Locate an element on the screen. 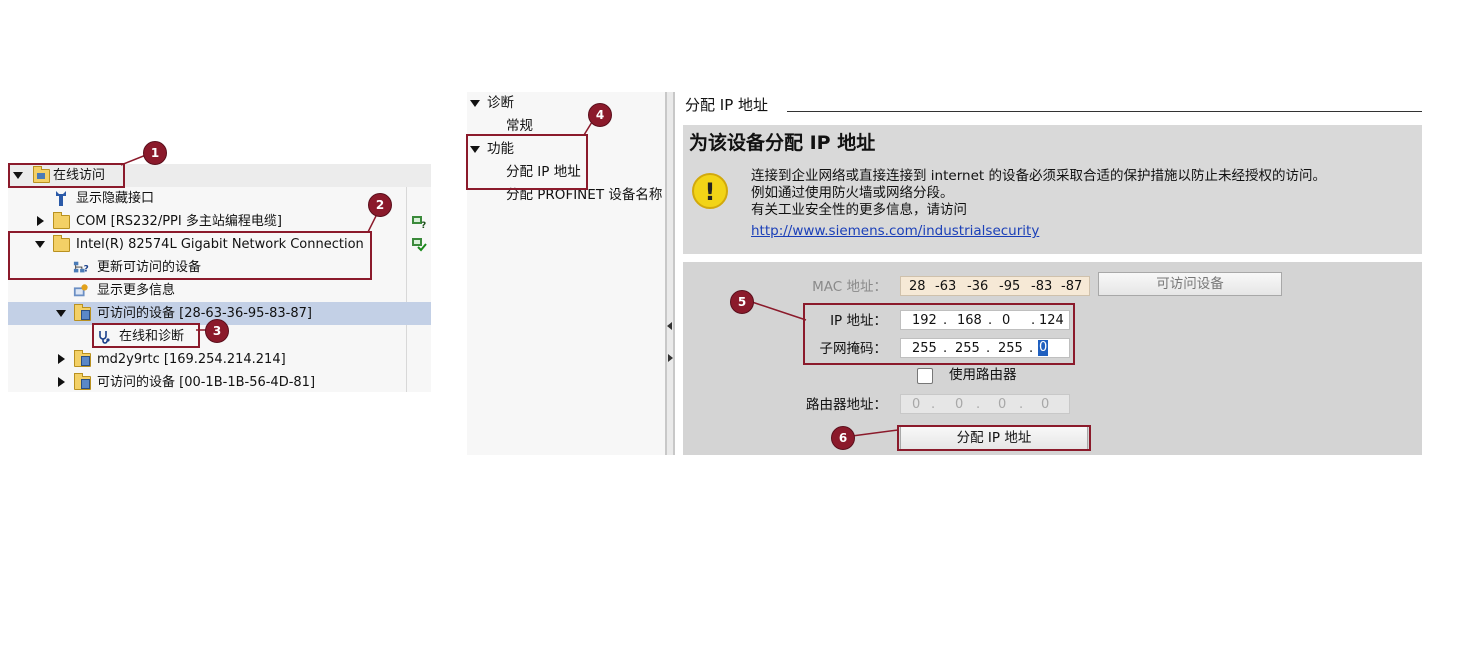 Image resolution: width=1470 pixels, height=662 pixels. tree-item-md2y9rtc: md2y9rtc [169.254.214.214] is located at coordinates (219, 359).